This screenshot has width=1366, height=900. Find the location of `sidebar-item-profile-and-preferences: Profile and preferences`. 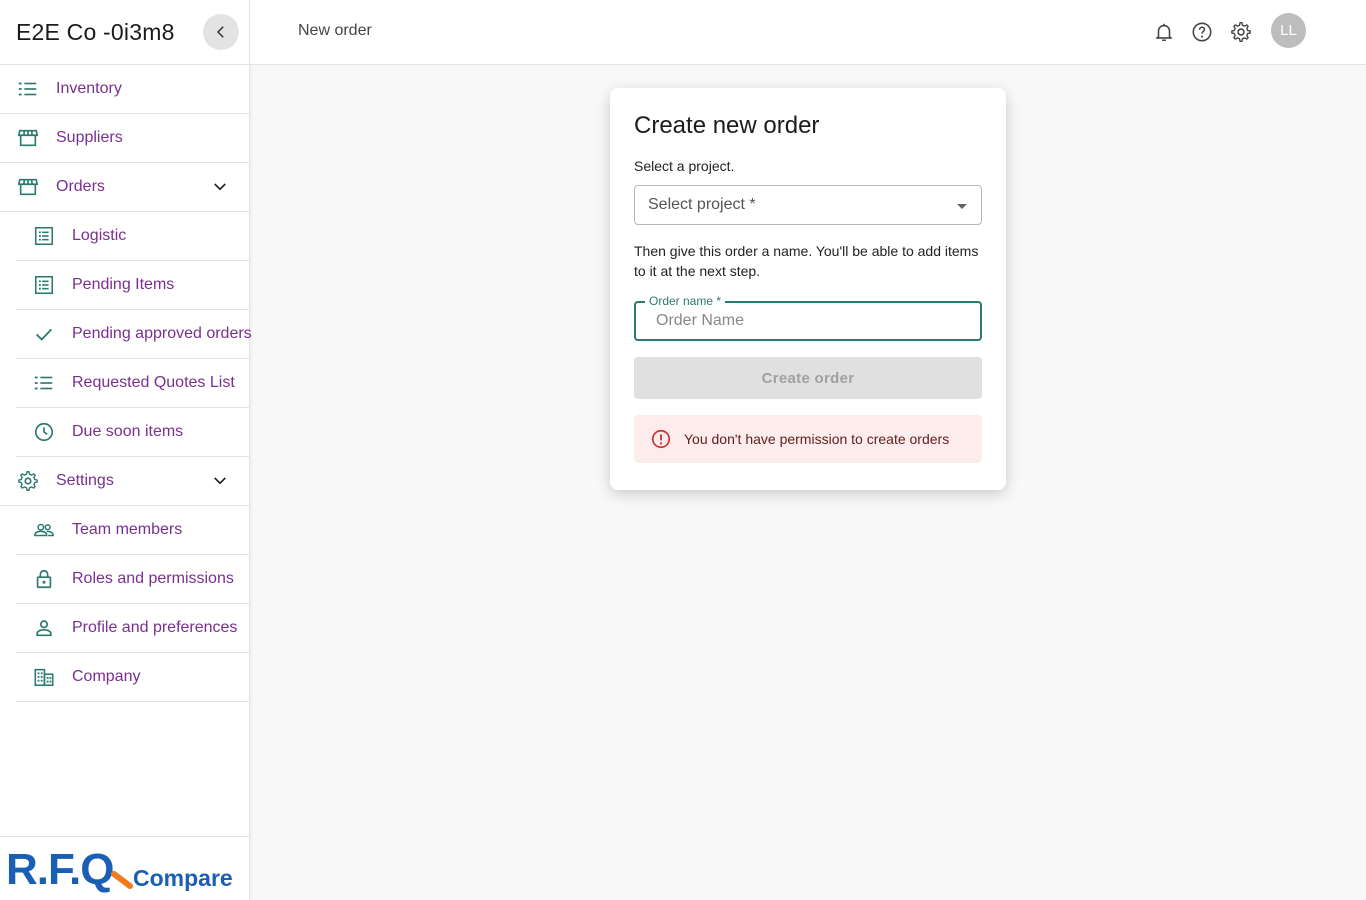

sidebar-item-profile-and-preferences: Profile and preferences is located at coordinates (132, 628).